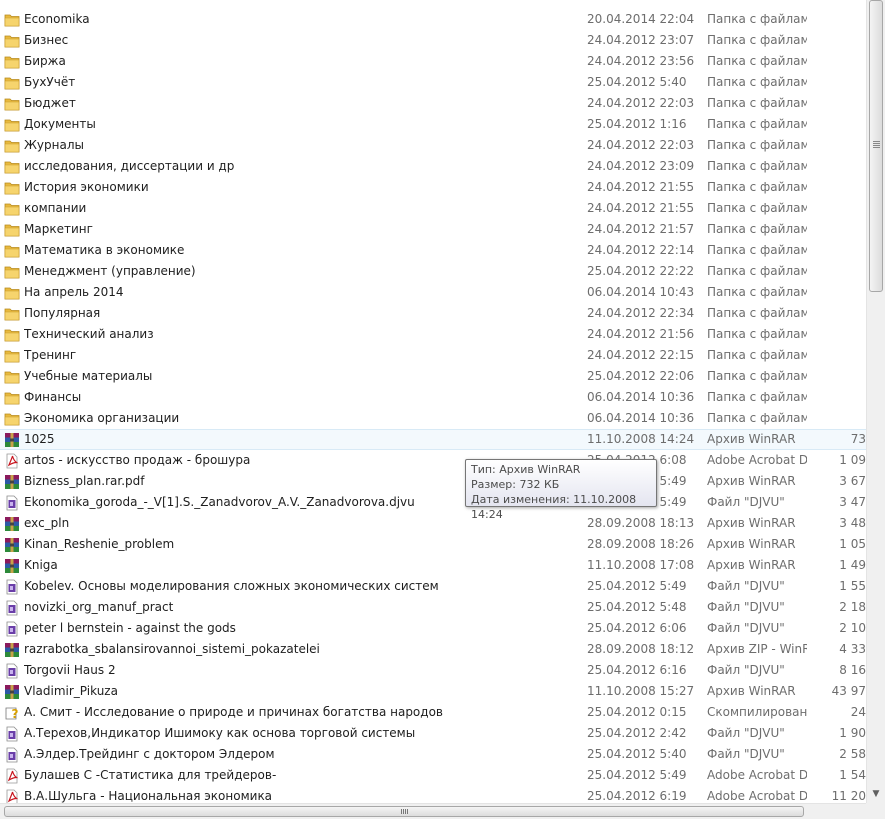  Describe the element at coordinates (41, 565) in the screenshot. I see `file-name: Kniga` at that location.